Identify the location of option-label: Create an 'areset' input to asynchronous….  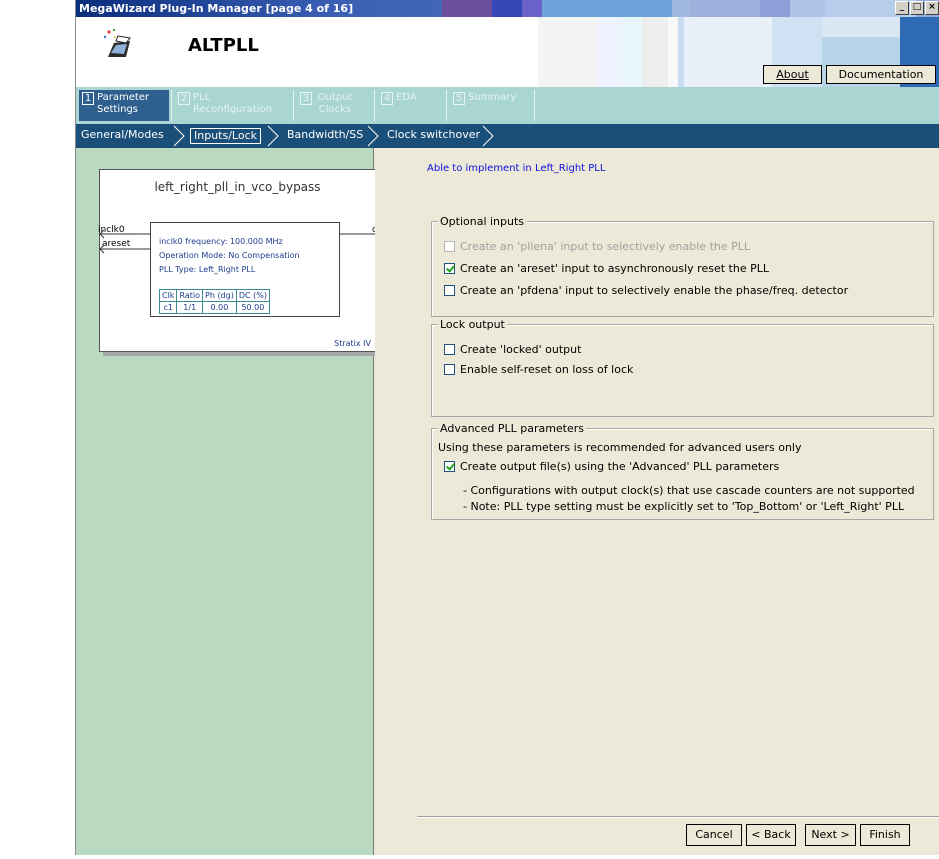
(614, 268).